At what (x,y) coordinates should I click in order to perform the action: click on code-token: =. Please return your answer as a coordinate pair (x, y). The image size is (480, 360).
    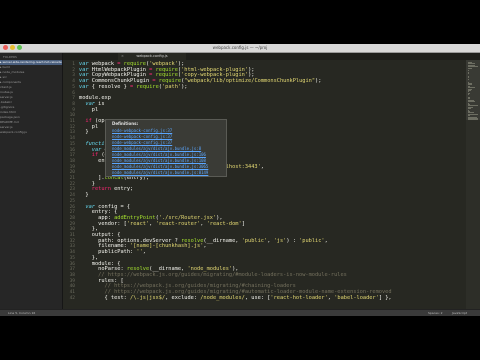
    Looking at the image, I should click on (131, 86).